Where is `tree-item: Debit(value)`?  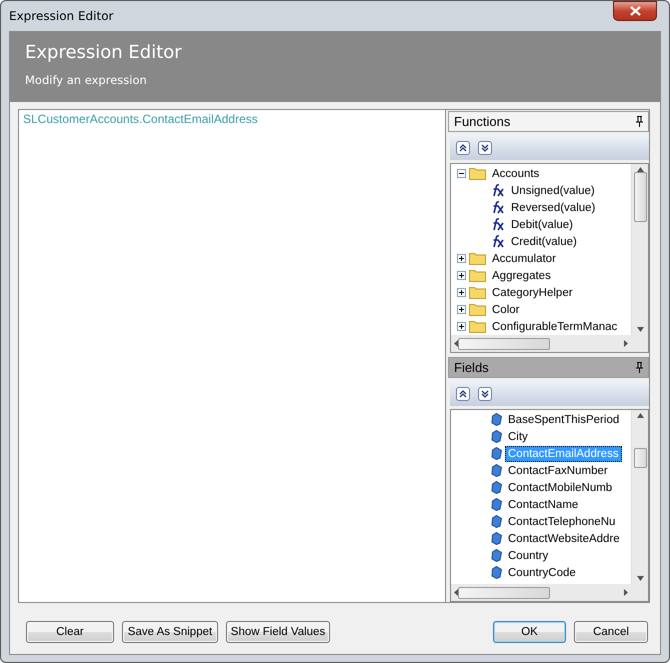 tree-item: Debit(value) is located at coordinates (542, 224).